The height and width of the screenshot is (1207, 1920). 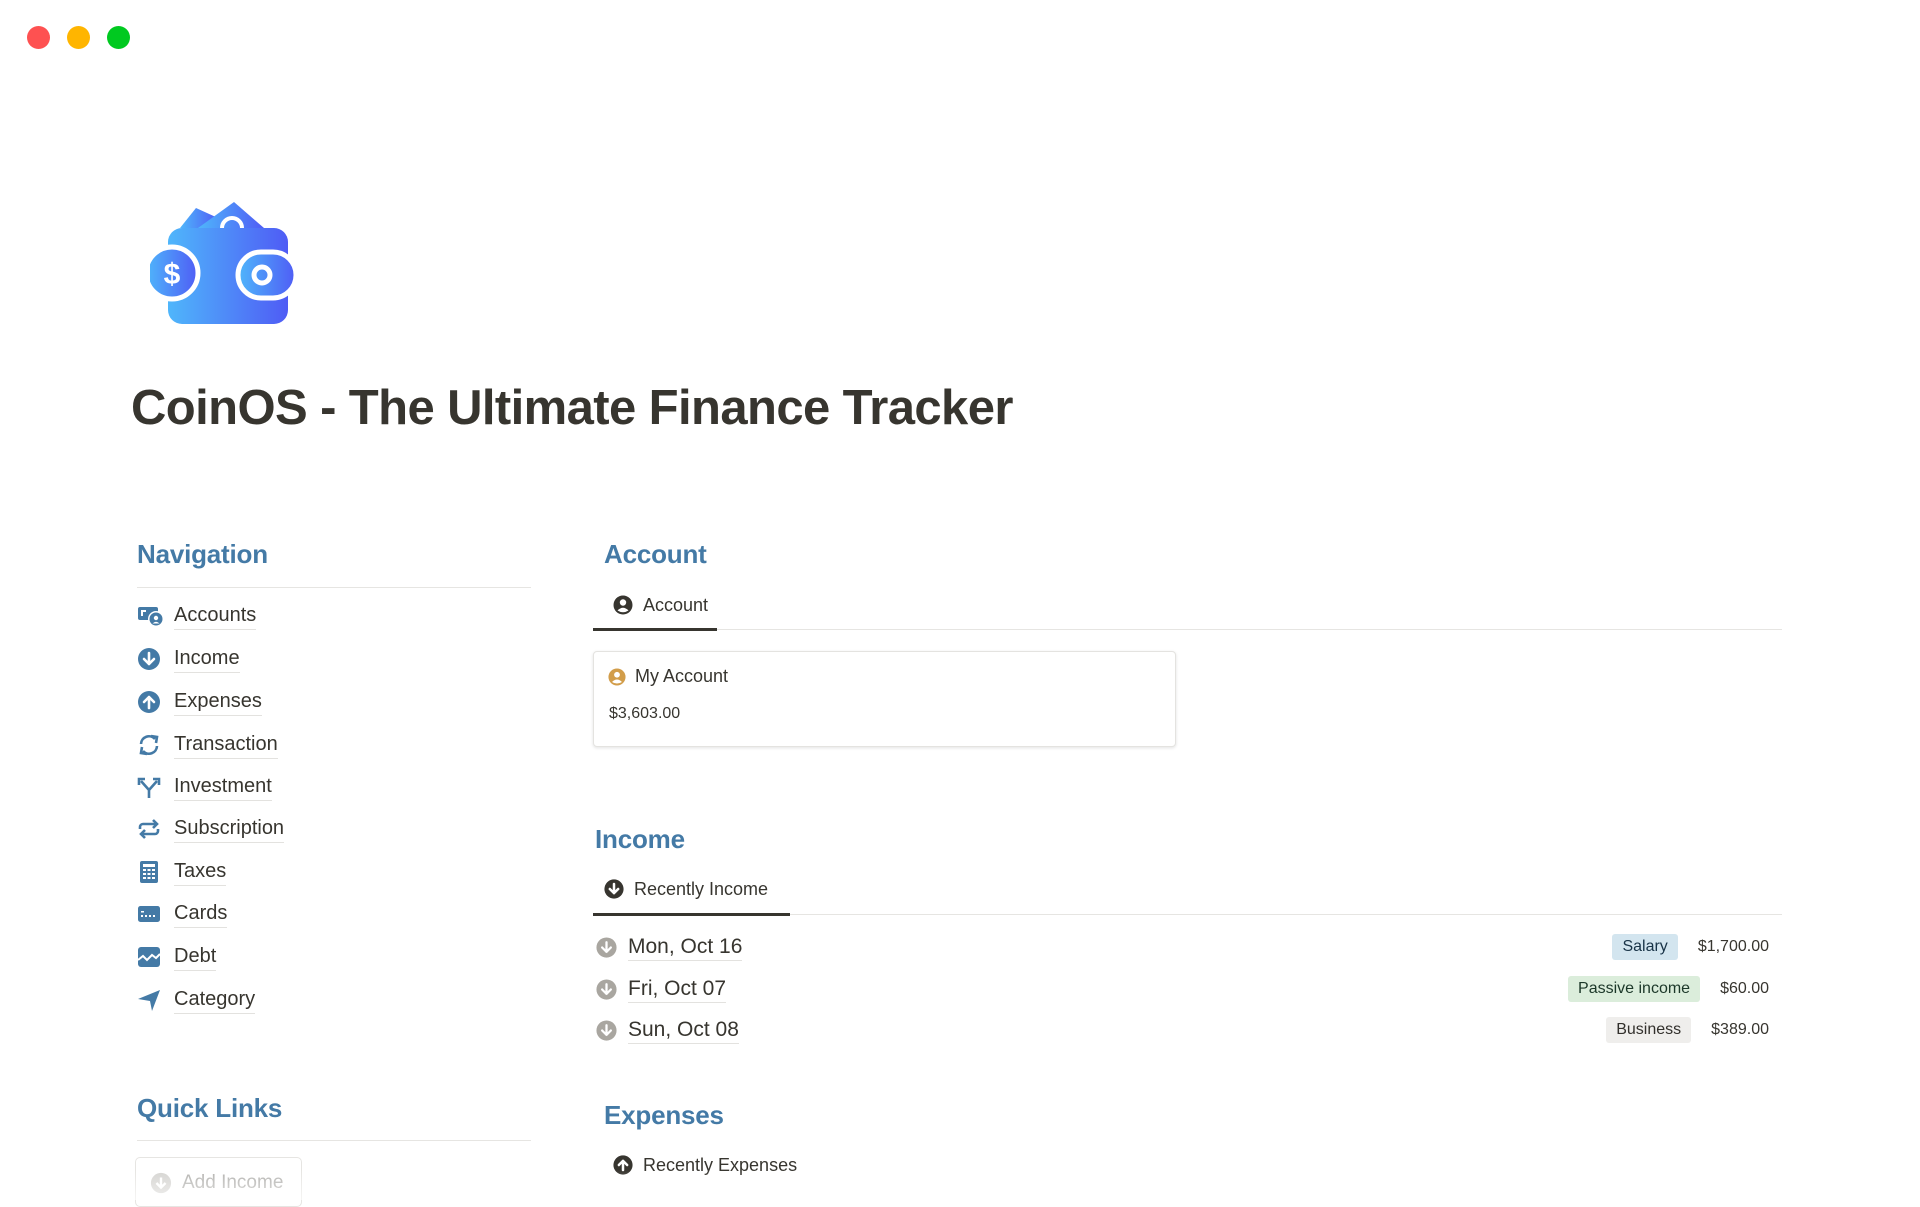 I want to click on account-card-title: My Account, so click(x=682, y=676).